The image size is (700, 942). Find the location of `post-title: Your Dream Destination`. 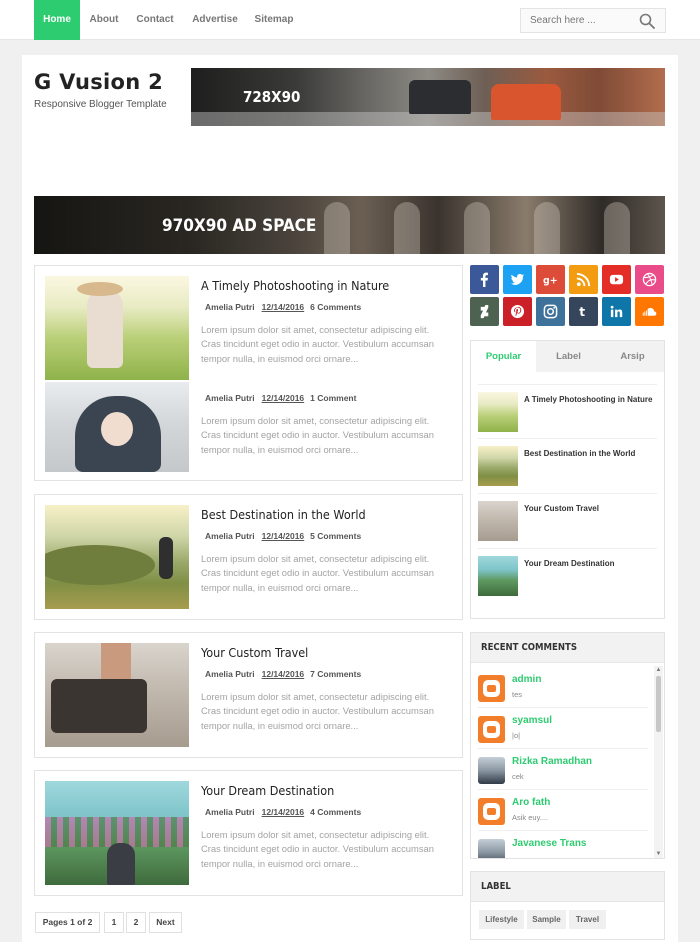

post-title: Your Dream Destination is located at coordinates (267, 790).